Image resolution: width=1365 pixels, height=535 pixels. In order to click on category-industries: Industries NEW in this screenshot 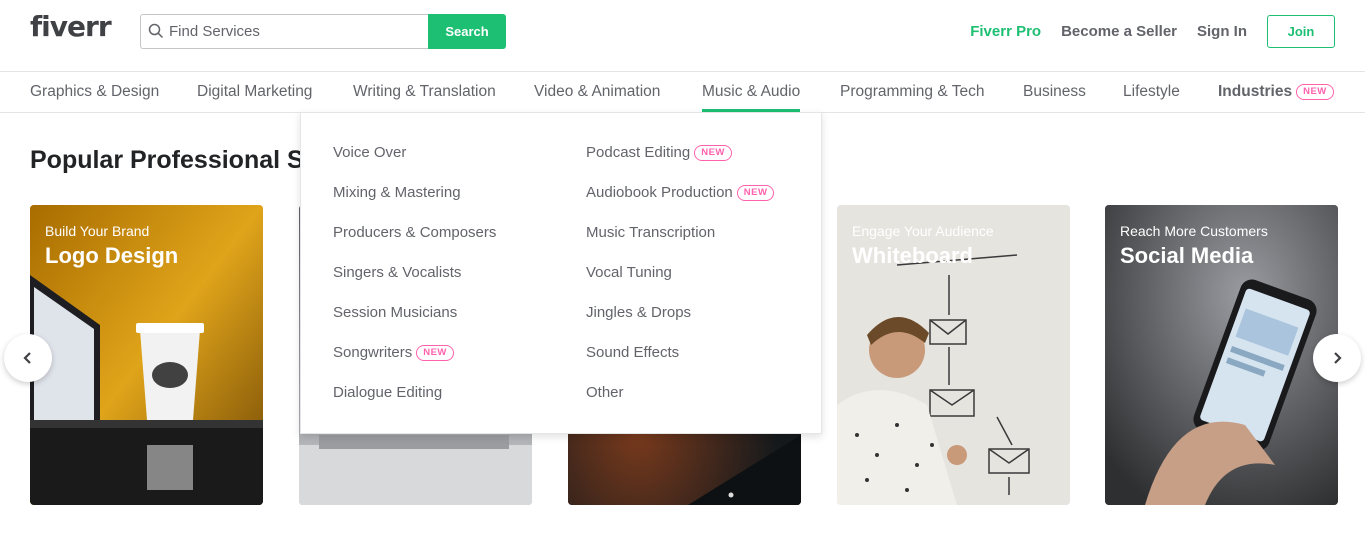, I will do `click(1276, 92)`.